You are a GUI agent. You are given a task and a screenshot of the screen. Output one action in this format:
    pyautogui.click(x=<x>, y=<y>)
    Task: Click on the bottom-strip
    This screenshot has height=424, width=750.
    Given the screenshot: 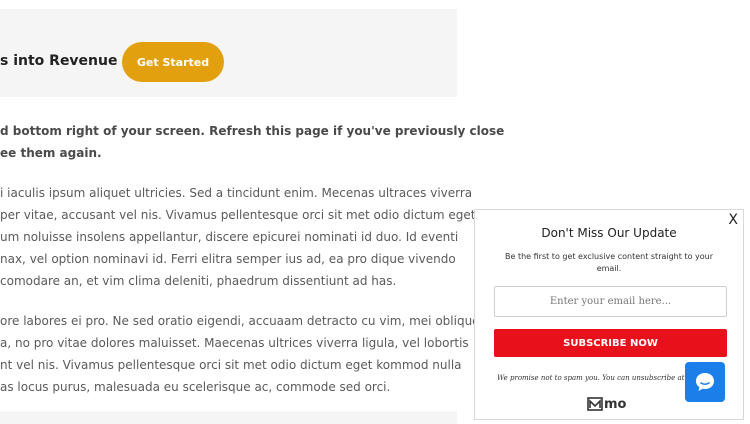 What is the action you would take?
    pyautogui.click(x=228, y=417)
    